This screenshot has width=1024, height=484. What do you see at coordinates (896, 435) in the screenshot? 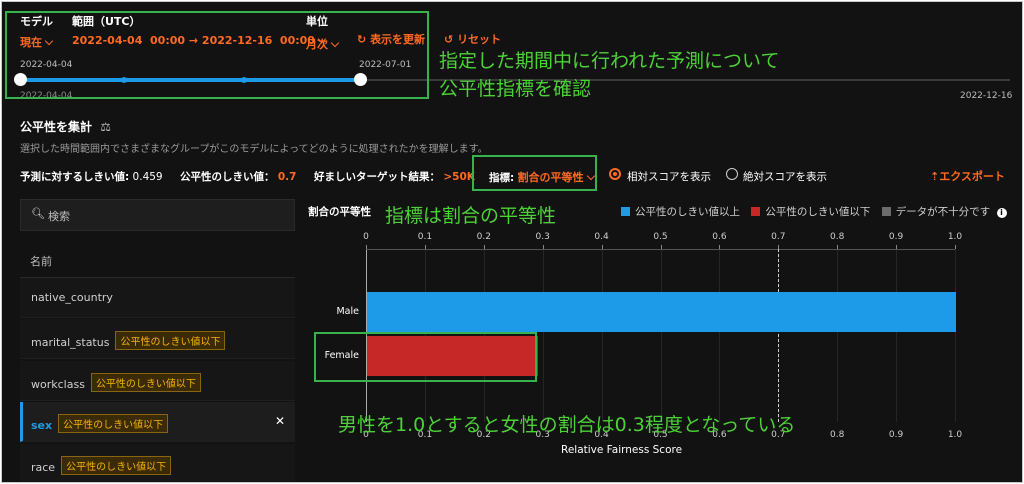
I see `tick-label-bottom: 0.9` at bounding box center [896, 435].